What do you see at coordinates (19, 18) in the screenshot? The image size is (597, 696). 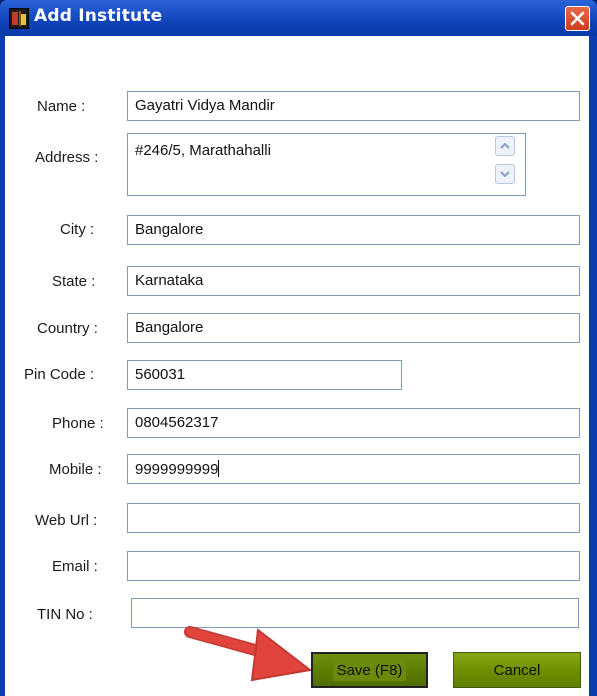 I see `app-icon` at bounding box center [19, 18].